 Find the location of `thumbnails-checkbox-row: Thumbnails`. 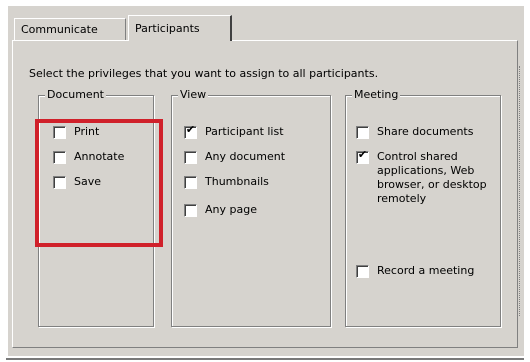

thumbnails-checkbox-row: Thumbnails is located at coordinates (226, 182).